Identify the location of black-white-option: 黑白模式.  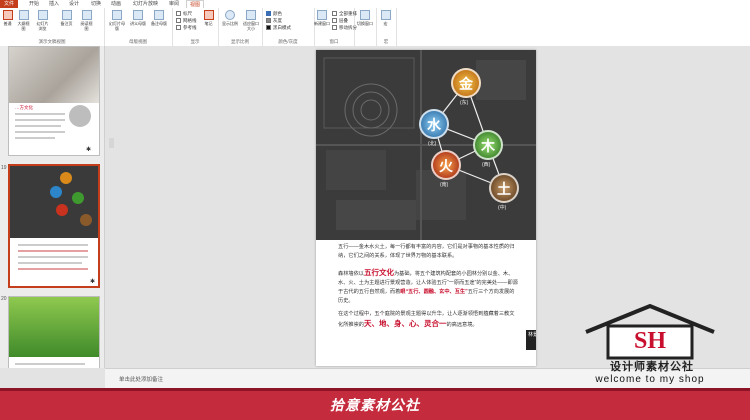
(278, 28).